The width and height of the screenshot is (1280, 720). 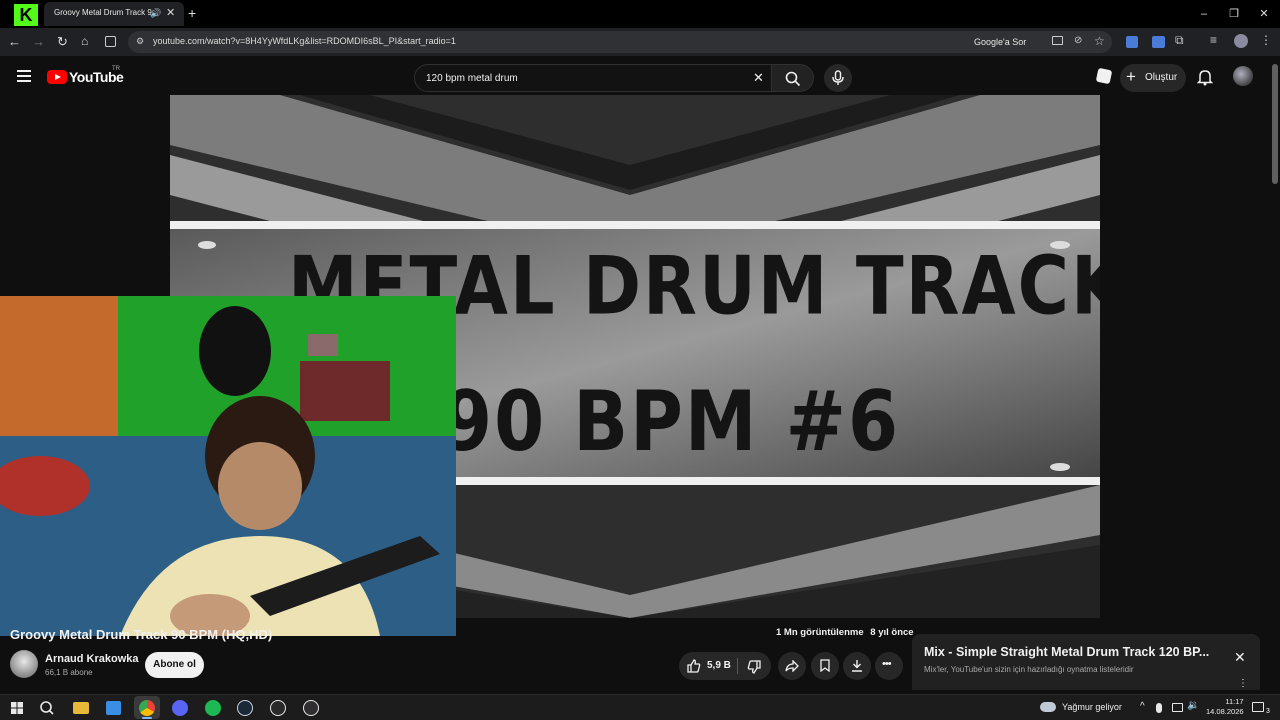 What do you see at coordinates (1205, 77) in the screenshot?
I see `notification-bell-icon` at bounding box center [1205, 77].